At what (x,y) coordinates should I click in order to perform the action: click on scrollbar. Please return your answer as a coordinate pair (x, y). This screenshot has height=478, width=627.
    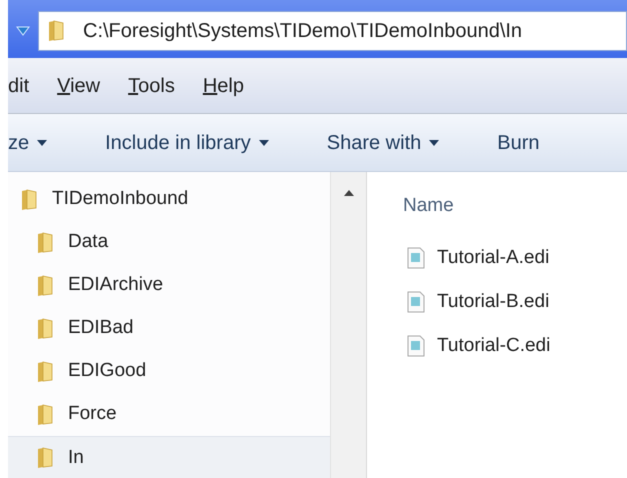
    Looking at the image, I should click on (348, 325).